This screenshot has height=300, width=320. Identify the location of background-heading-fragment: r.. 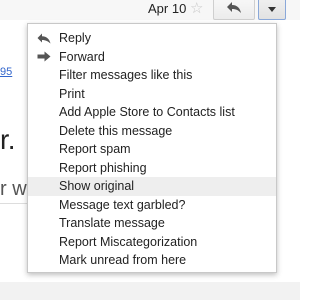
(8, 139).